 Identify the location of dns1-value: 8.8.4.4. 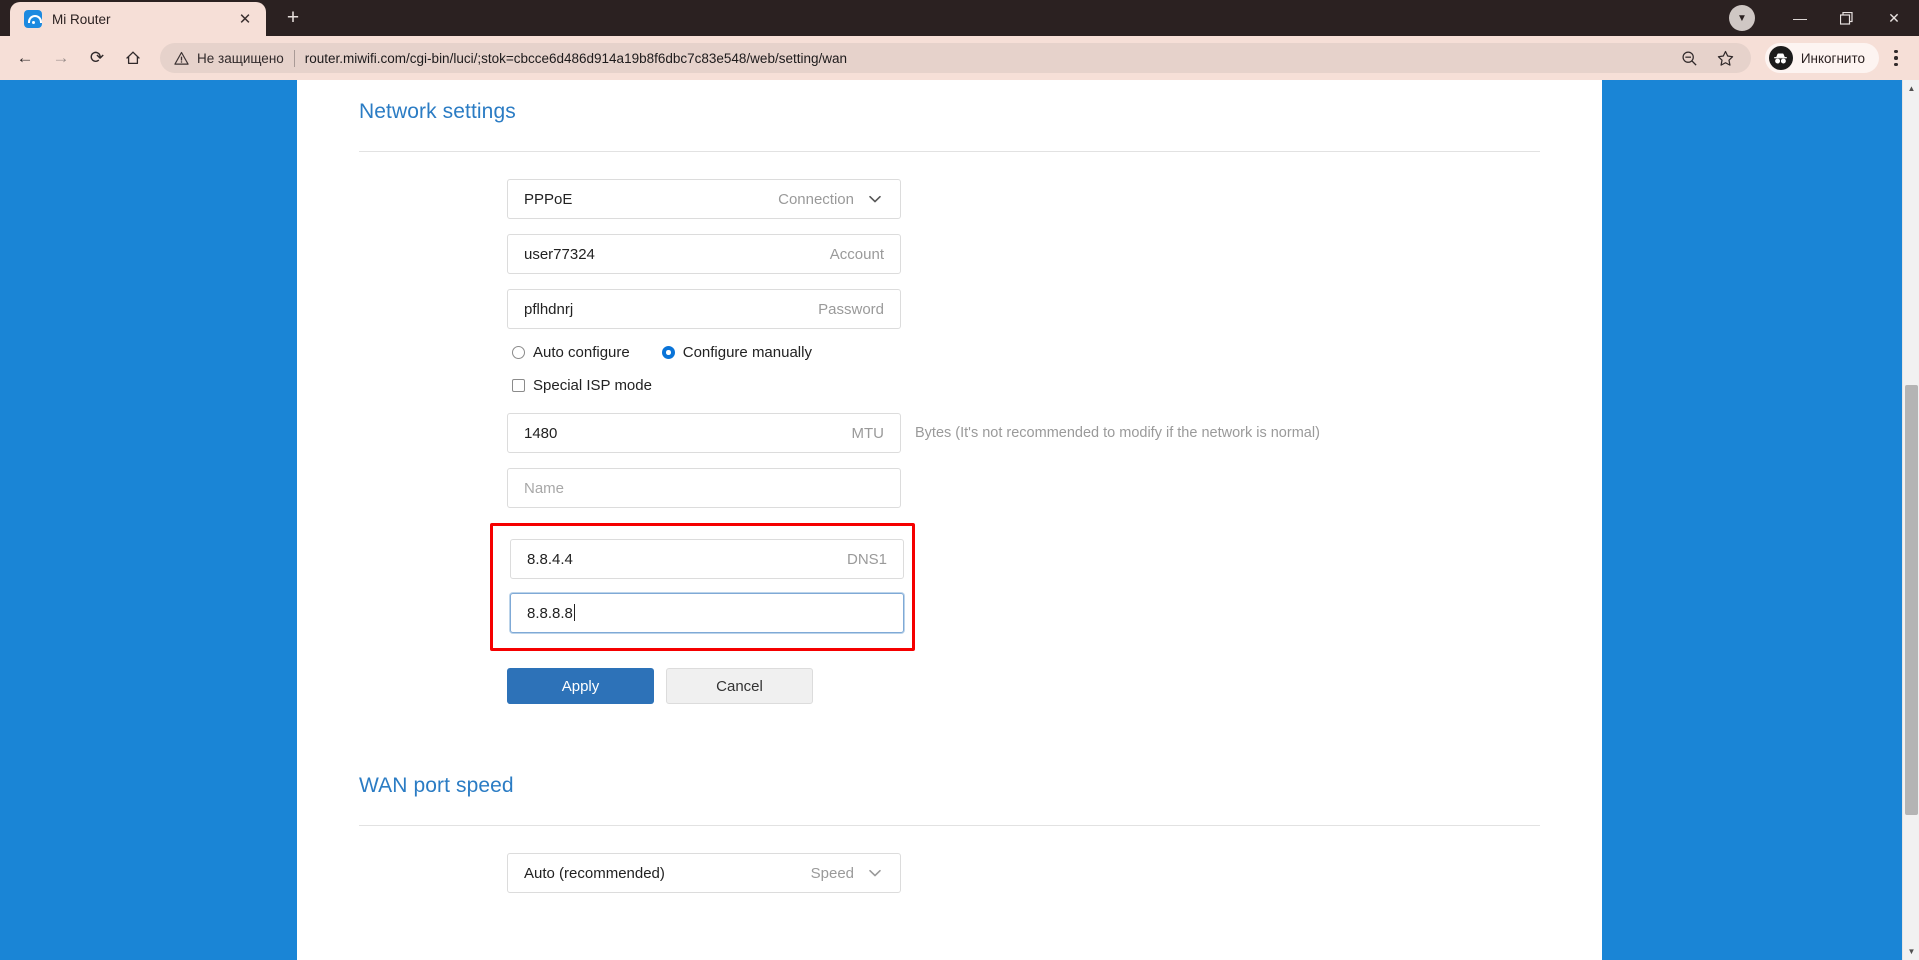
(550, 559).